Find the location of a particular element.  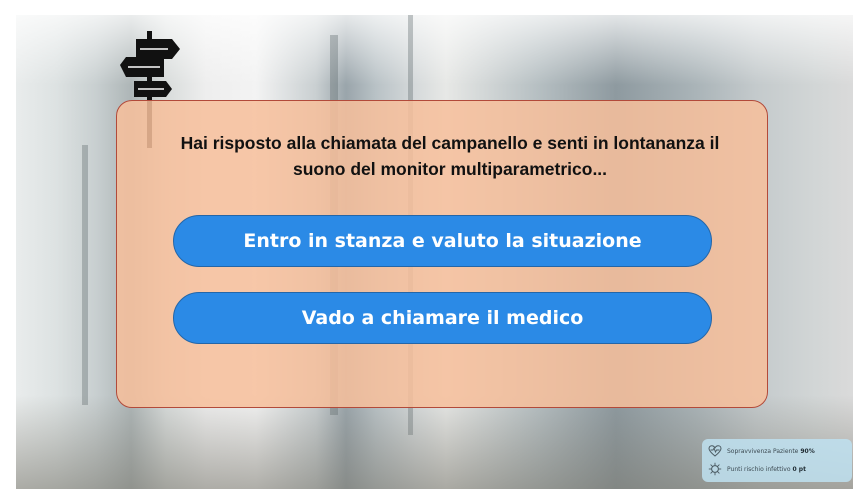

door-frame-left is located at coordinates (85, 275).